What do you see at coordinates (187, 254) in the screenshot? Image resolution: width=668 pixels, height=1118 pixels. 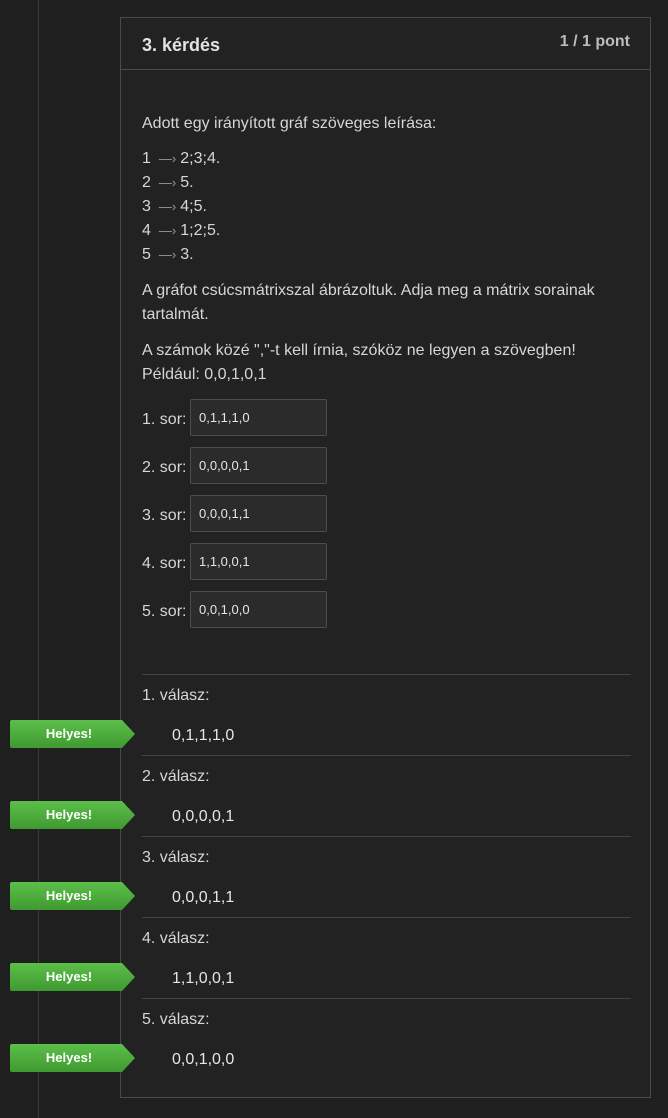 I see `edge-targets: 3.` at bounding box center [187, 254].